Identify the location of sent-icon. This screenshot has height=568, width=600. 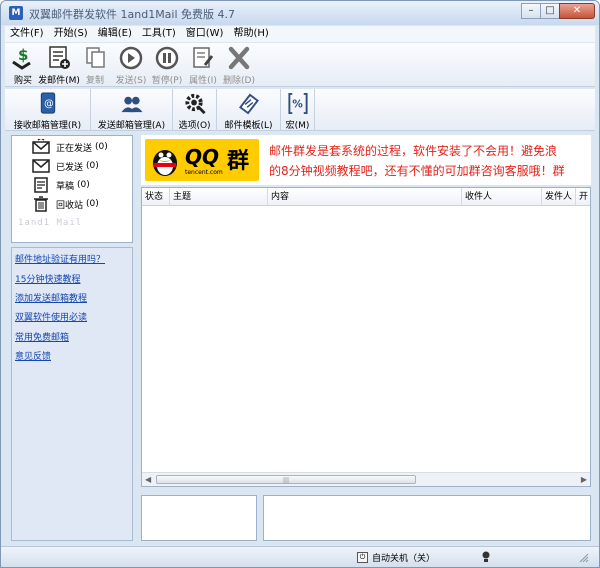
(41, 166).